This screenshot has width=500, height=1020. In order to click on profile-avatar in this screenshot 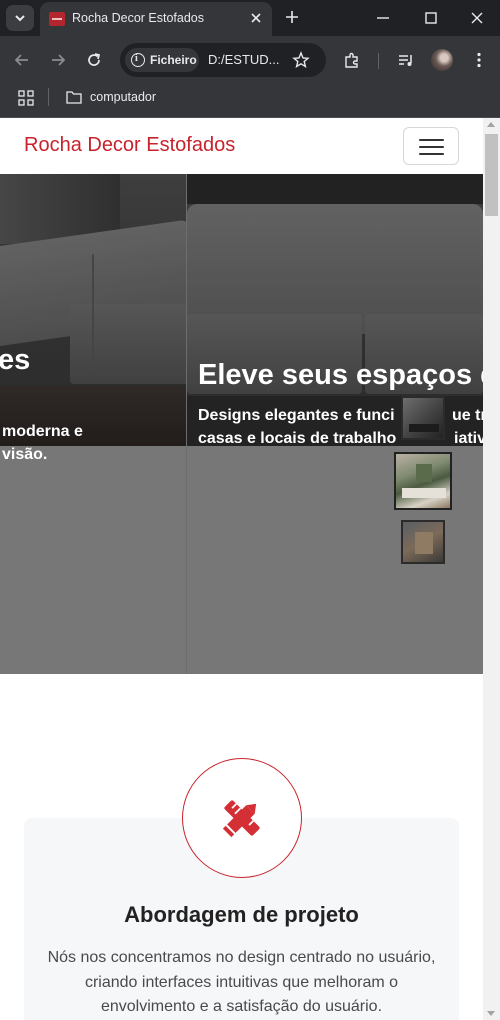, I will do `click(442, 60)`.